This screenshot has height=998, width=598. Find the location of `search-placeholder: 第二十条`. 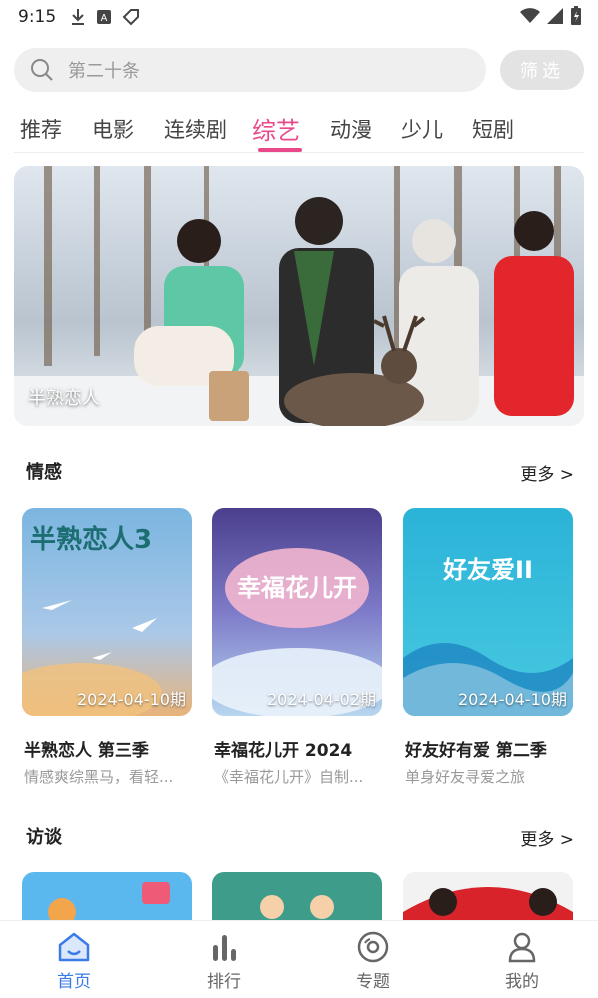

search-placeholder: 第二十条 is located at coordinates (104, 71).